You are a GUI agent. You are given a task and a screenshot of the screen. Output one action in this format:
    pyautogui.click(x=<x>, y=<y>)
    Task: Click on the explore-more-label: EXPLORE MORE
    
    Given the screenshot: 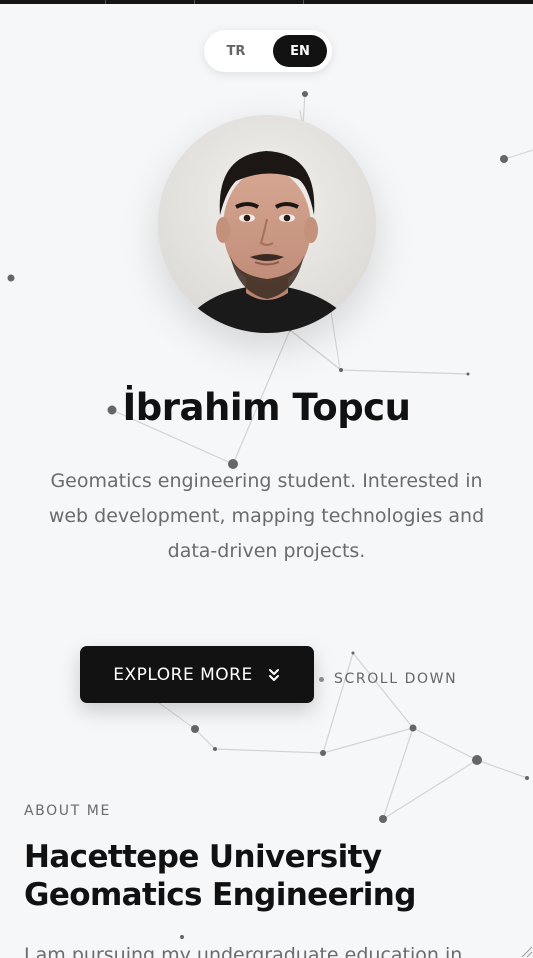 What is the action you would take?
    pyautogui.click(x=183, y=674)
    